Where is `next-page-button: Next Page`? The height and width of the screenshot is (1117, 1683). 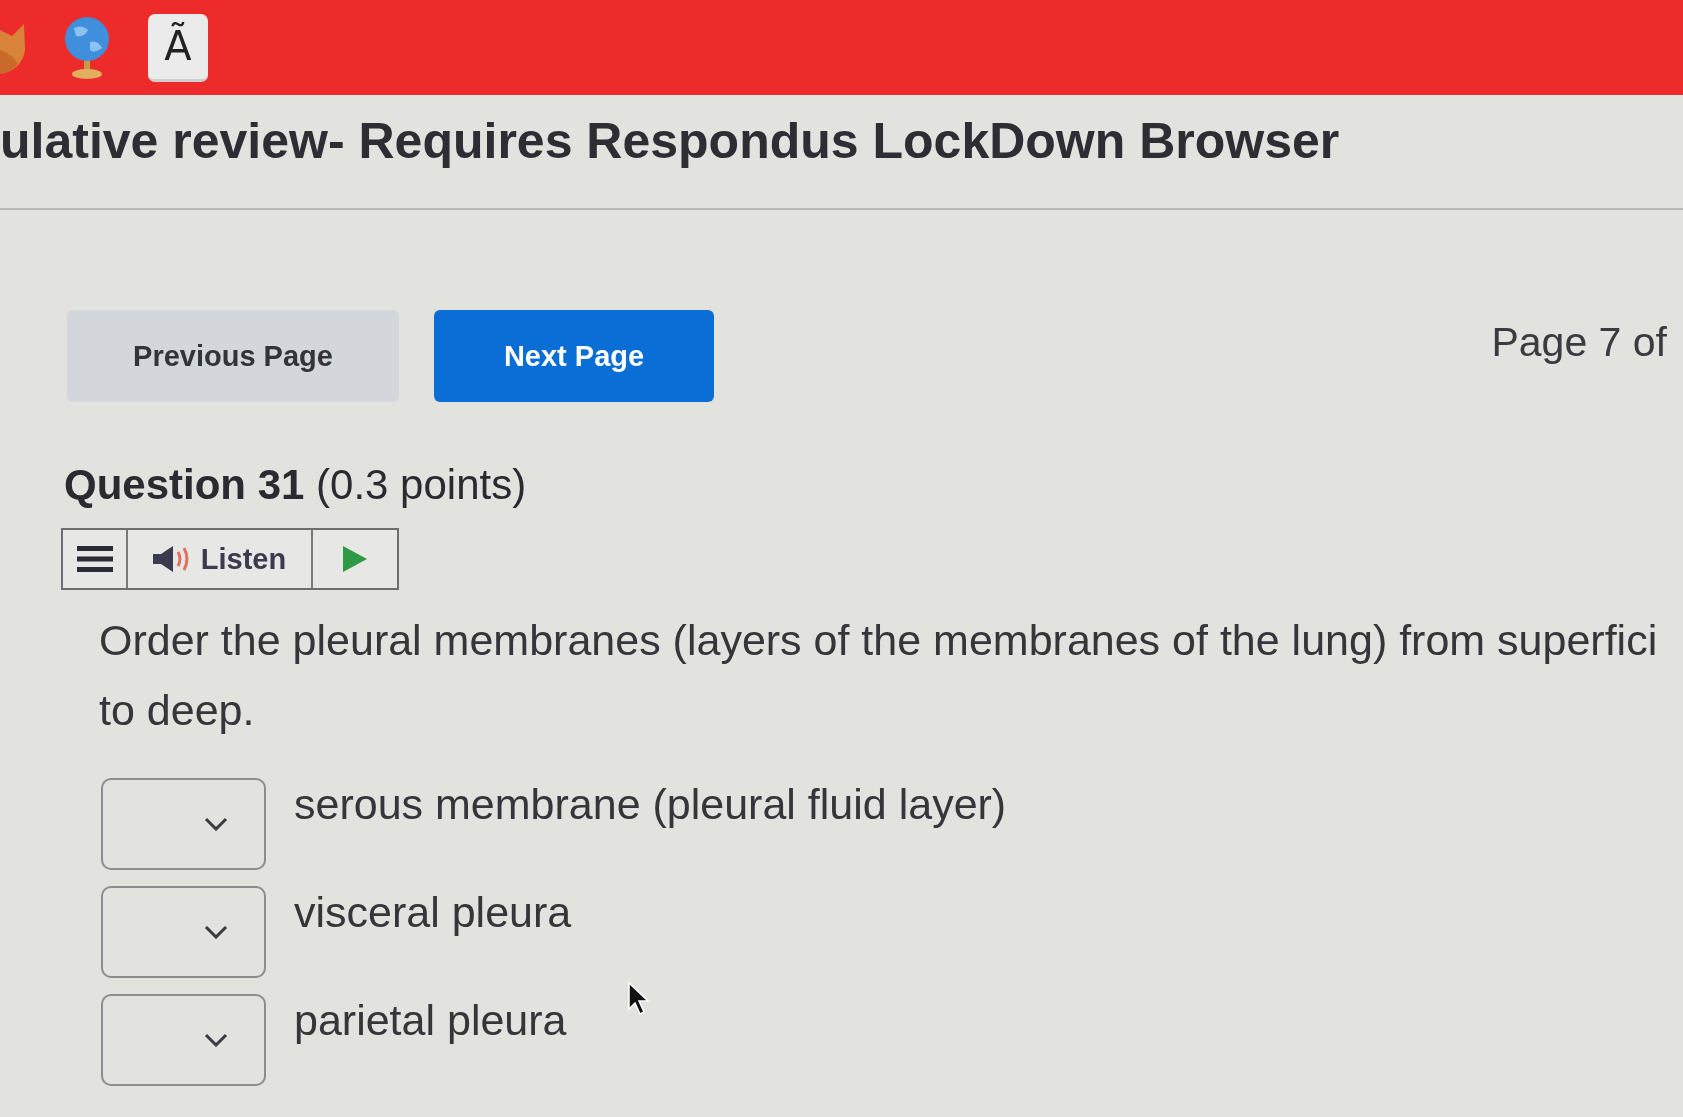 next-page-button: Next Page is located at coordinates (574, 356).